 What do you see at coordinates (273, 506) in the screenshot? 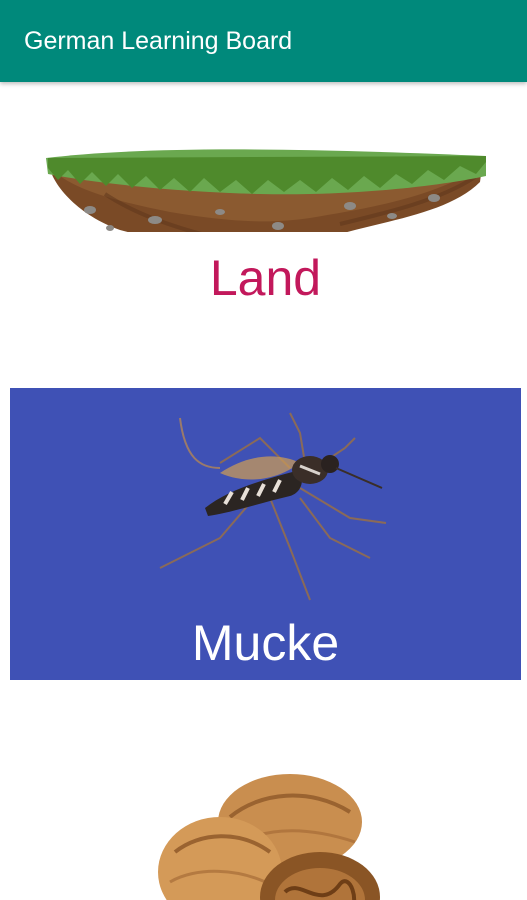
I see `mosquito-image` at bounding box center [273, 506].